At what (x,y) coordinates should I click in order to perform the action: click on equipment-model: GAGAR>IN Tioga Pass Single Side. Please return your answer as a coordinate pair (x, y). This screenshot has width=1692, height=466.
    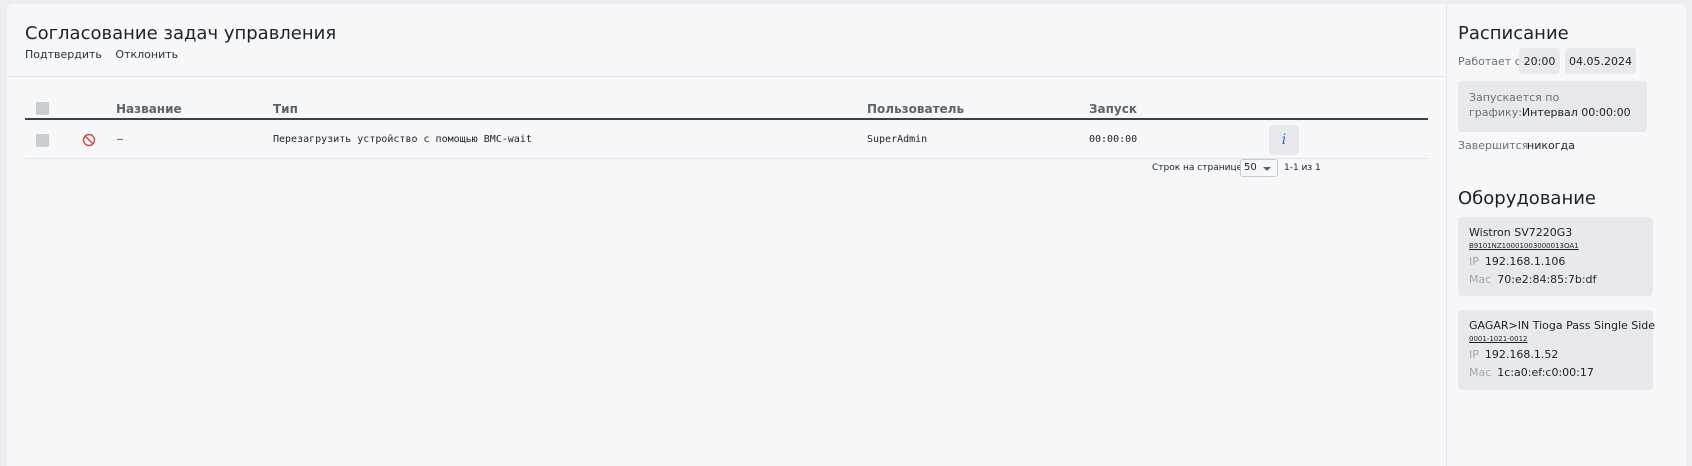
    Looking at the image, I should click on (1562, 325).